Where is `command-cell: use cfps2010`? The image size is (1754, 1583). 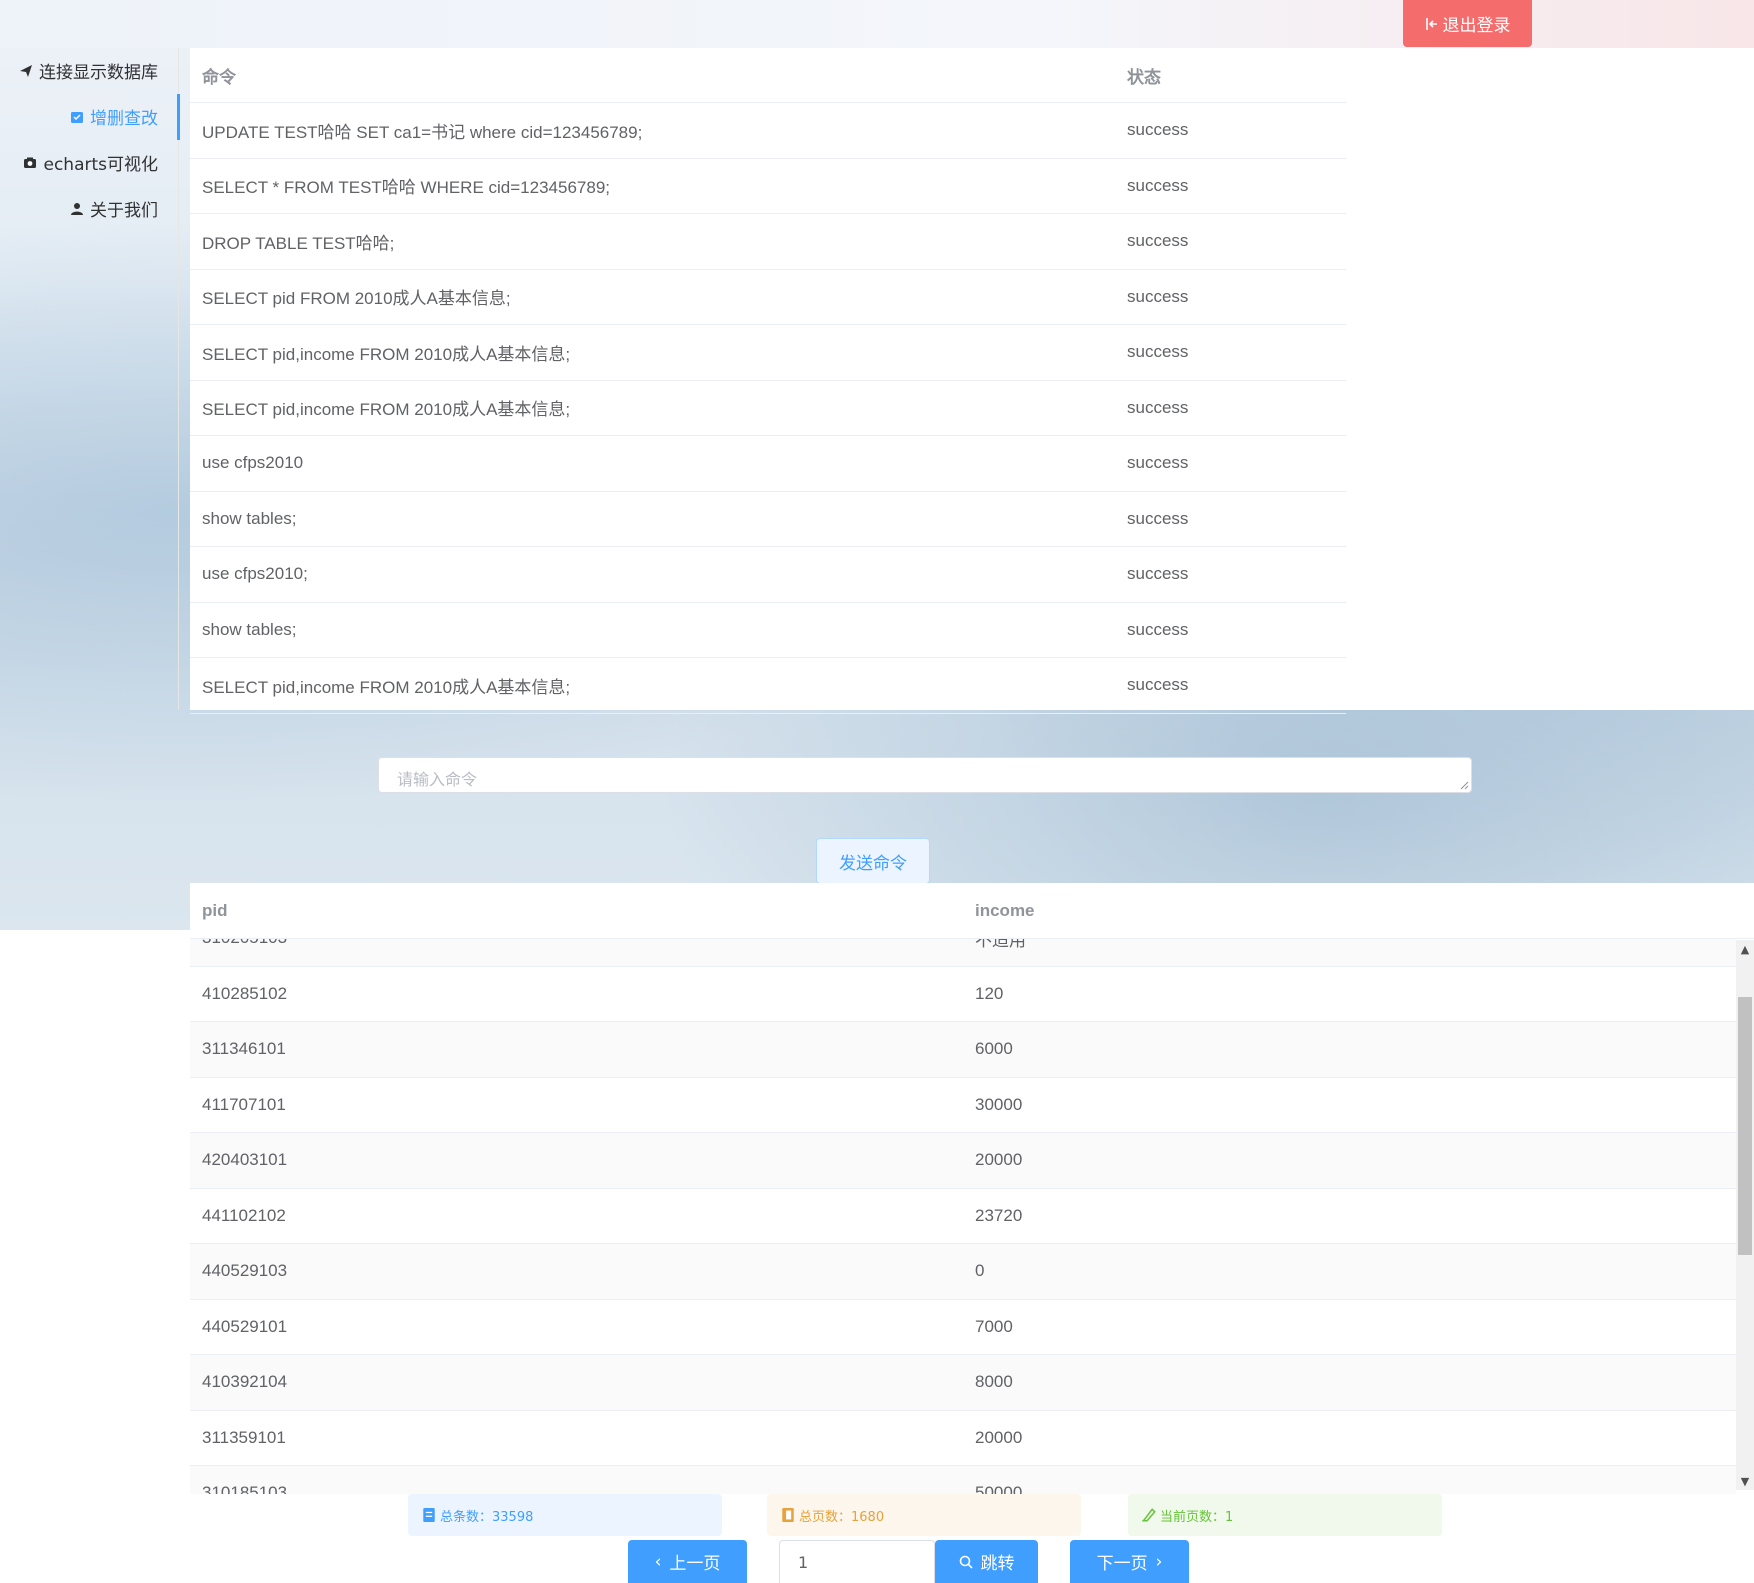
command-cell: use cfps2010 is located at coordinates (253, 463).